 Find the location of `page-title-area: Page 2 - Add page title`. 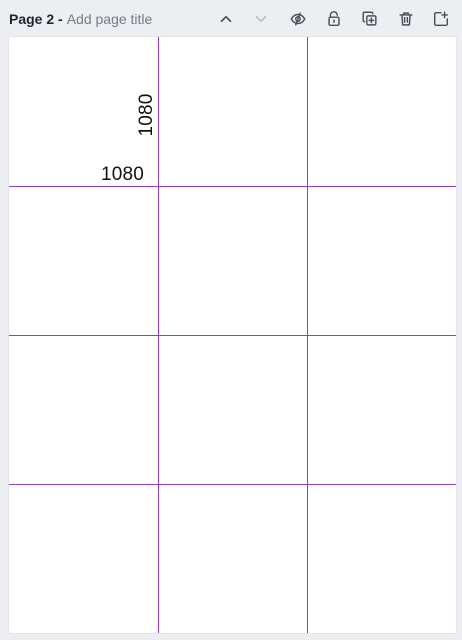

page-title-area: Page 2 - Add page title is located at coordinates (80, 19).